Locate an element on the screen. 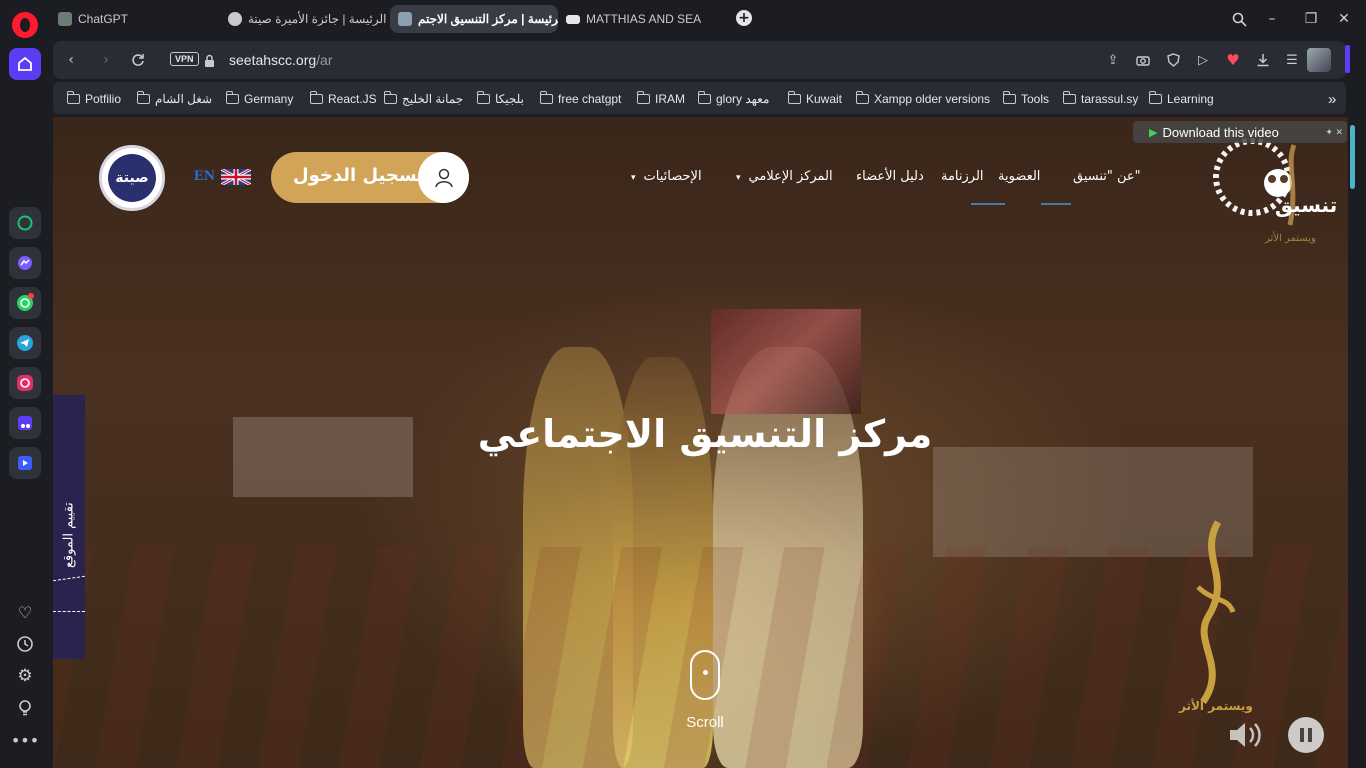  nav-members-directory: دليل الأعضاء is located at coordinates (890, 176).